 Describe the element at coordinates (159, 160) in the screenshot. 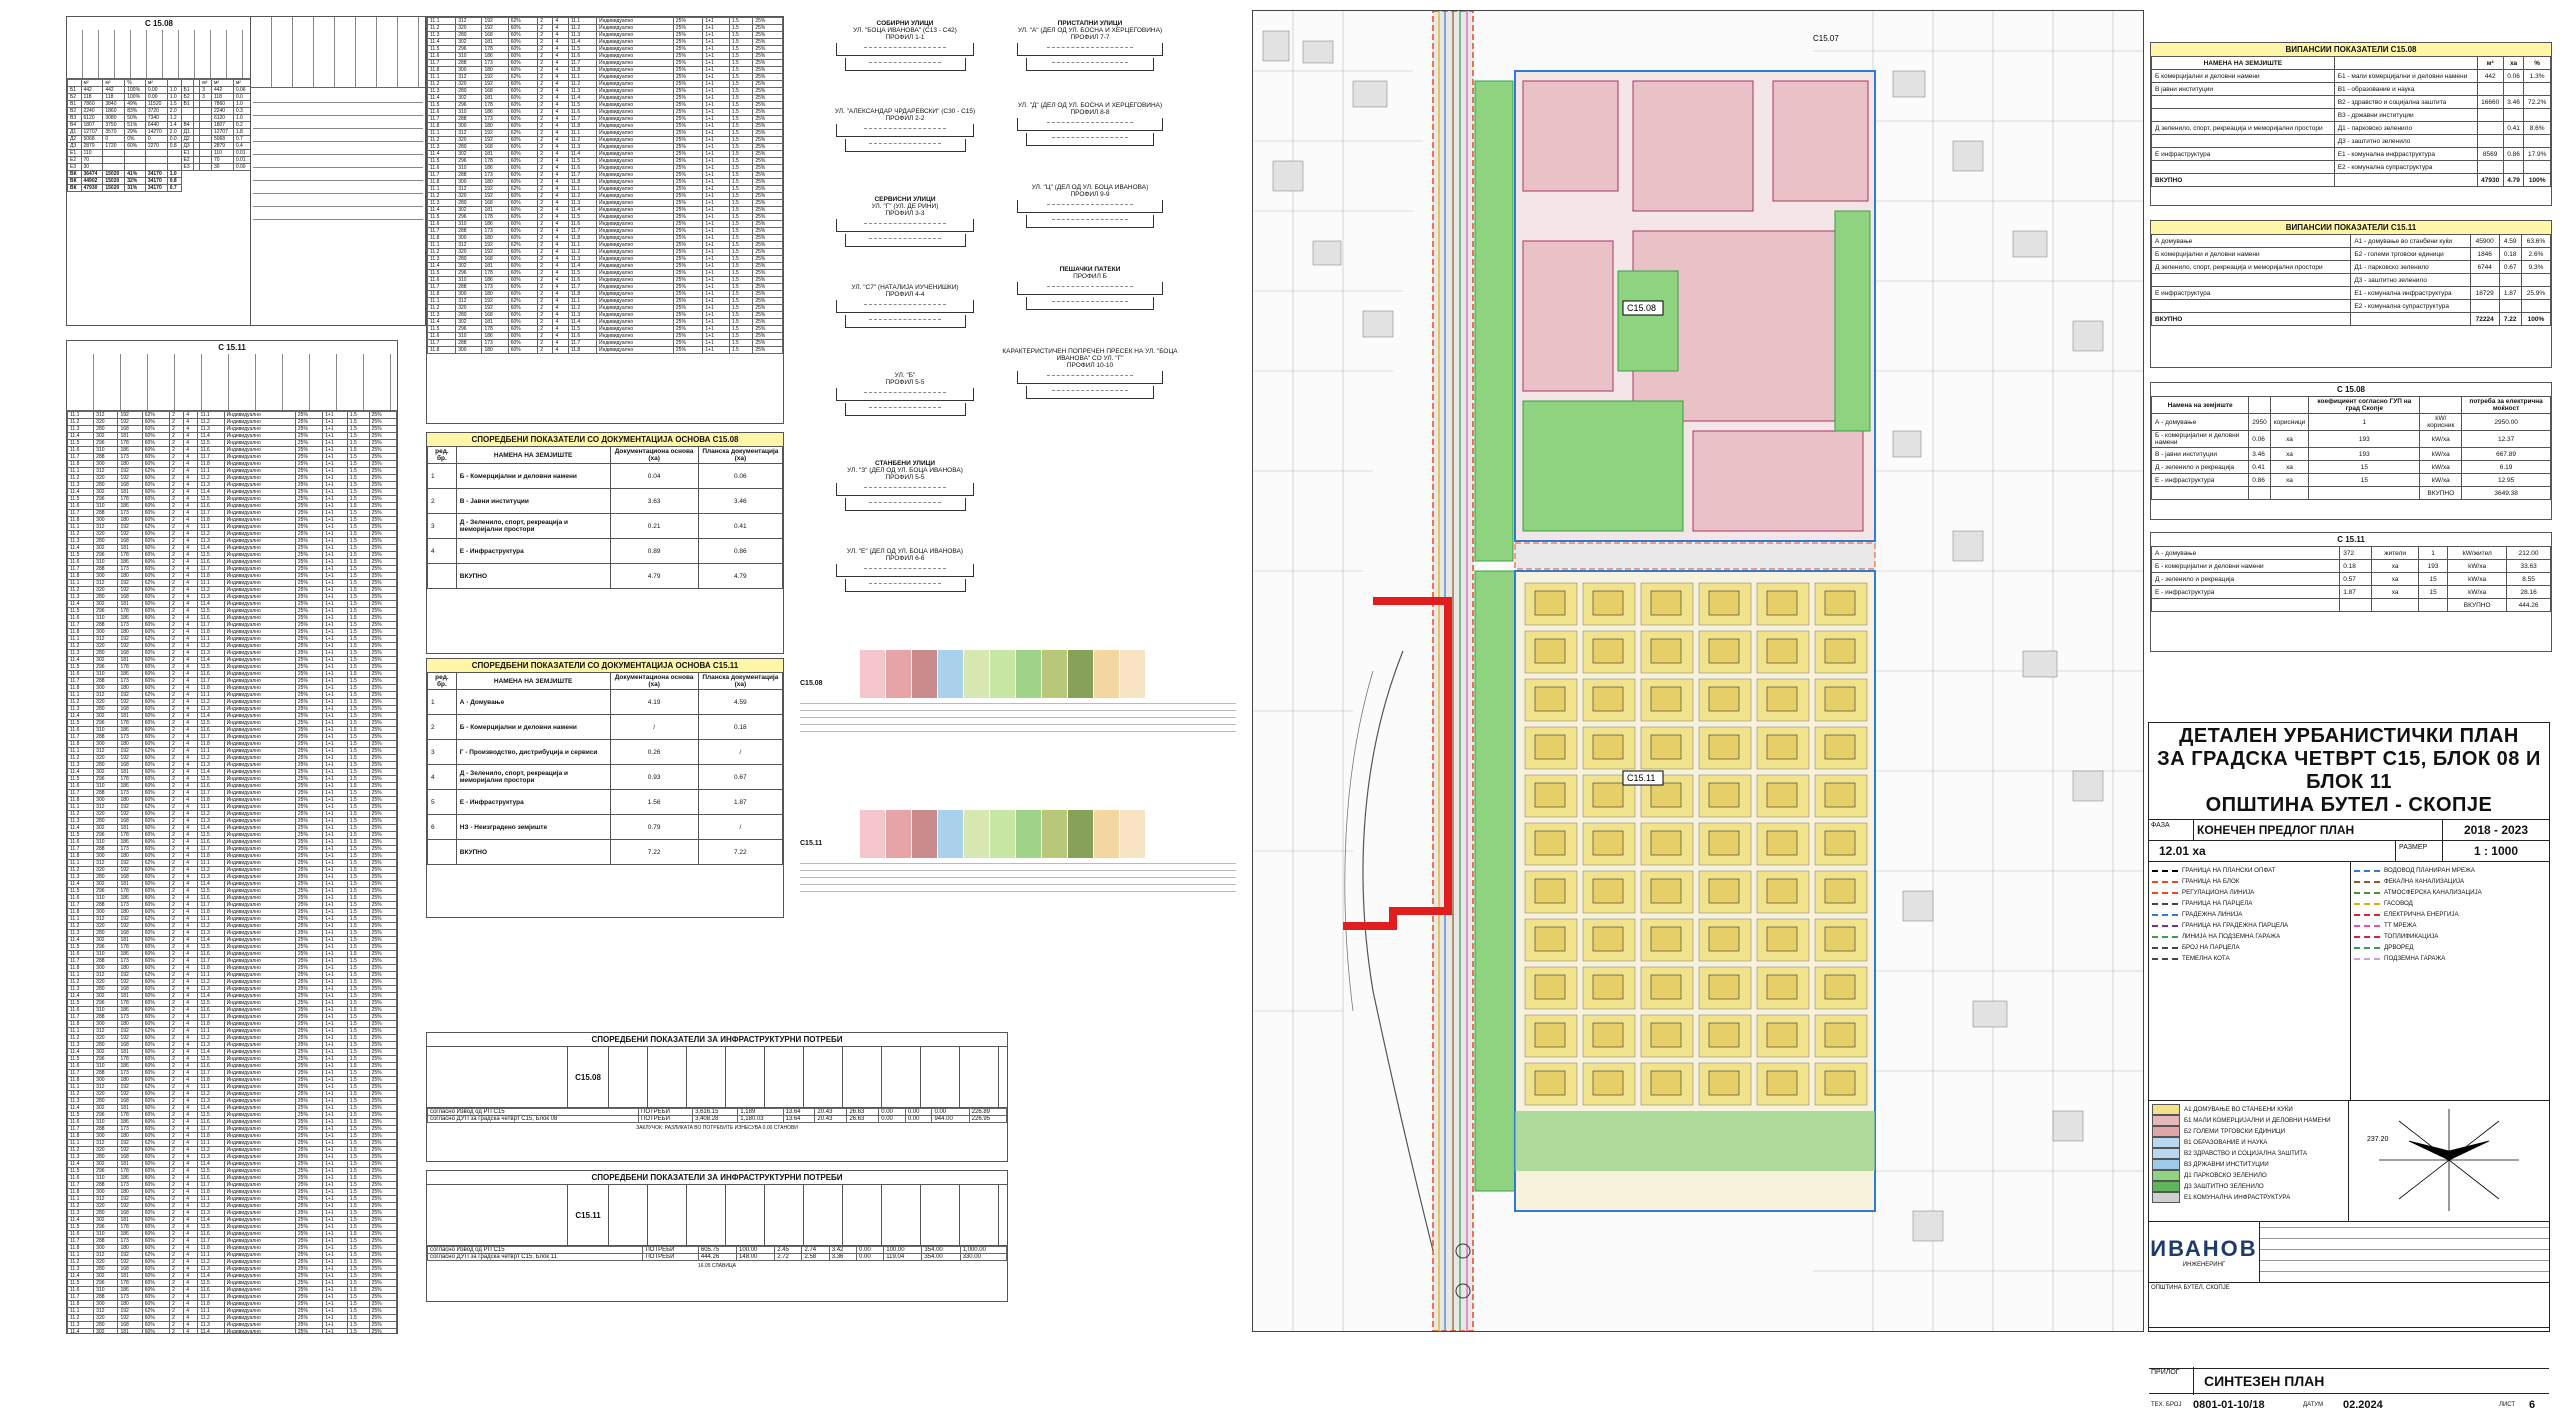

I see `table-row: Е2 70 Е2 70 0.01` at that location.